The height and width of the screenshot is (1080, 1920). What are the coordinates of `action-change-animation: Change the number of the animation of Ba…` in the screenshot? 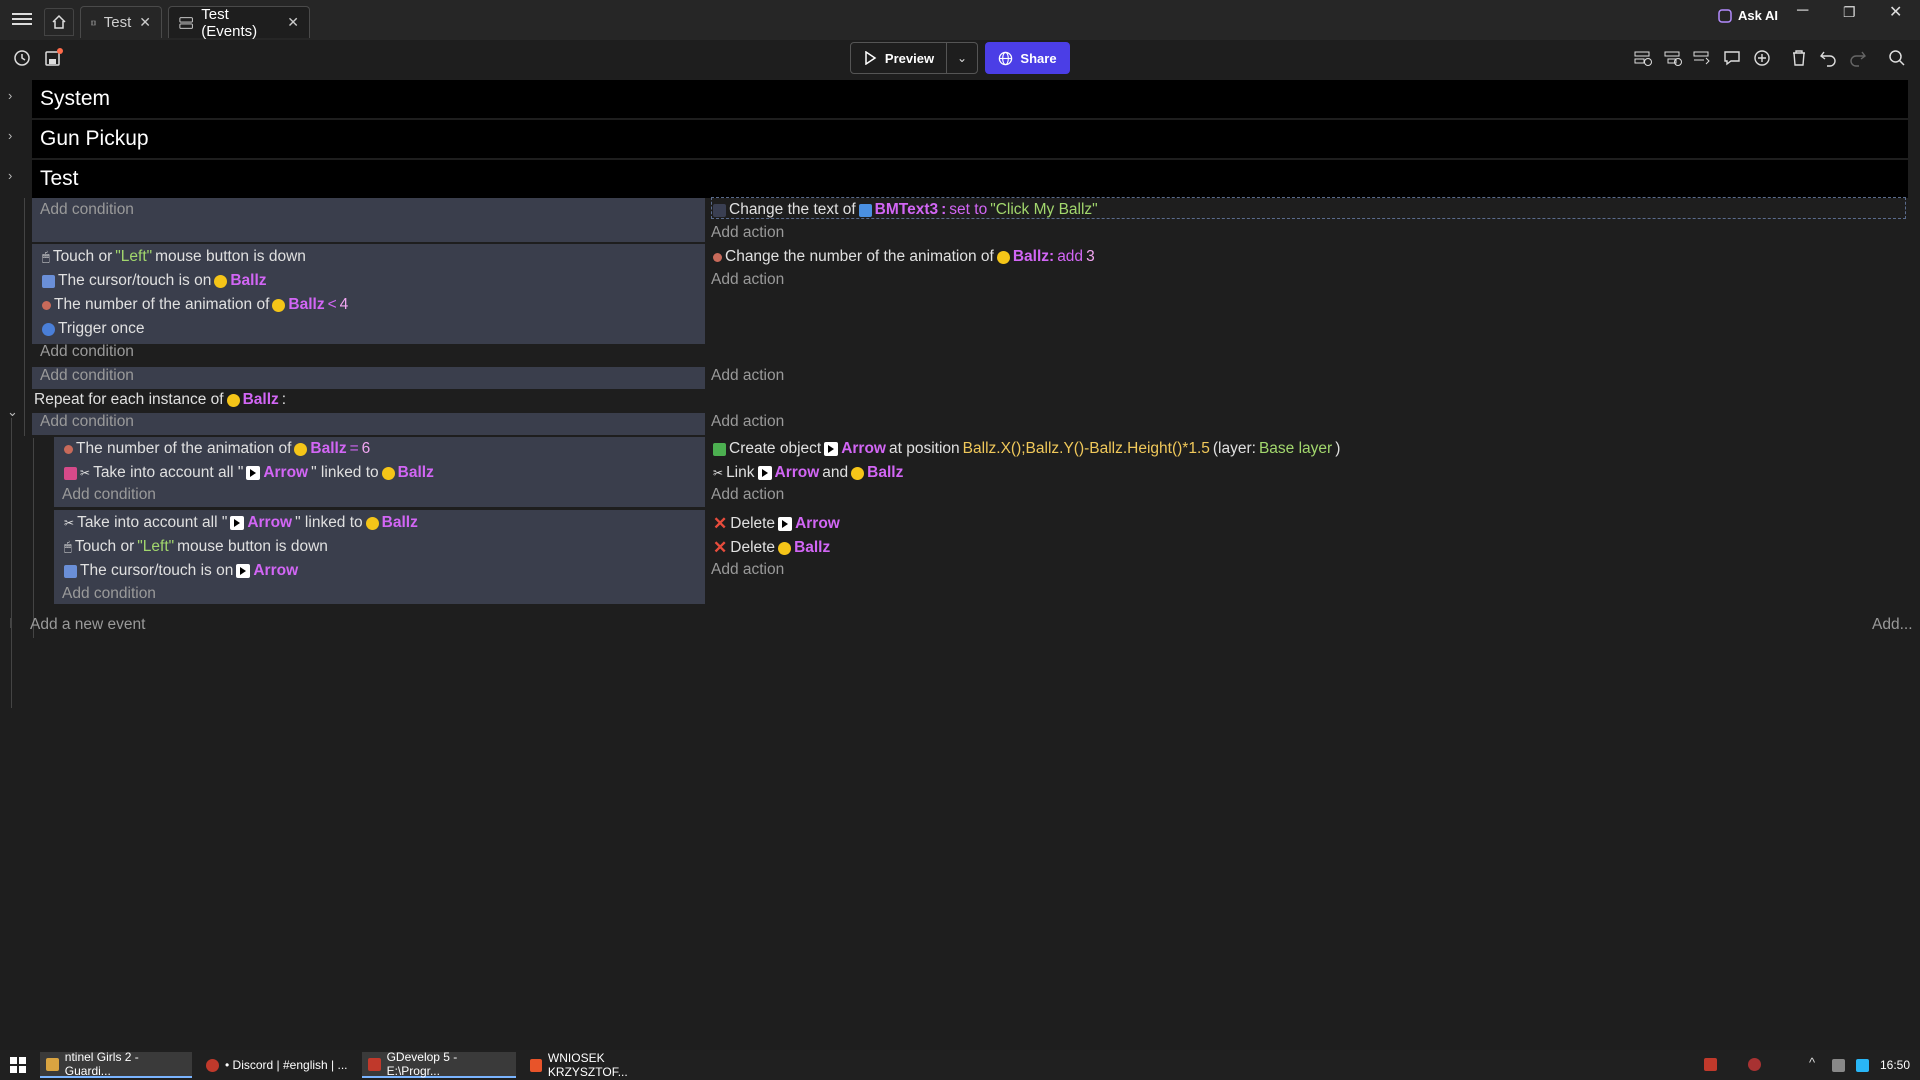 It's located at (904, 257).